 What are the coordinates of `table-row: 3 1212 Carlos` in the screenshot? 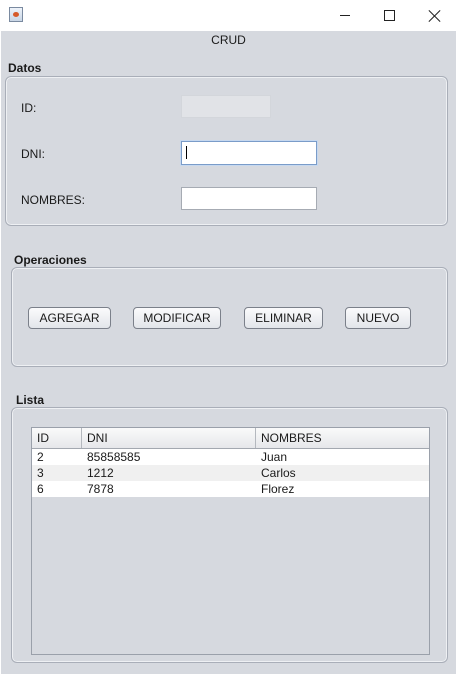 It's located at (230, 473).